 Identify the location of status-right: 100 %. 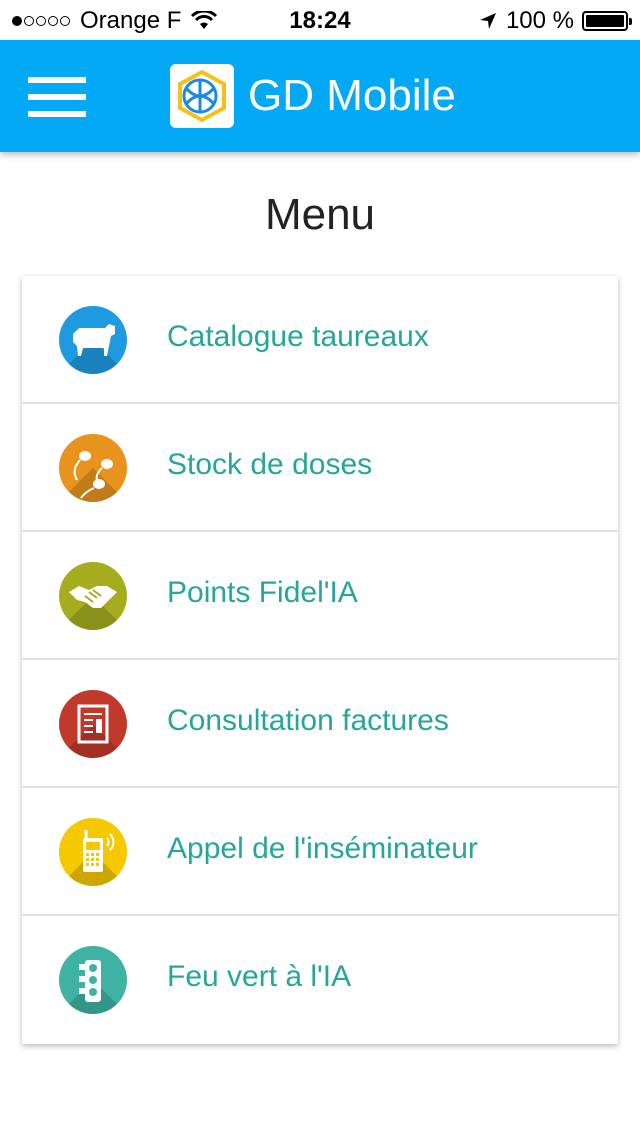
(555, 21).